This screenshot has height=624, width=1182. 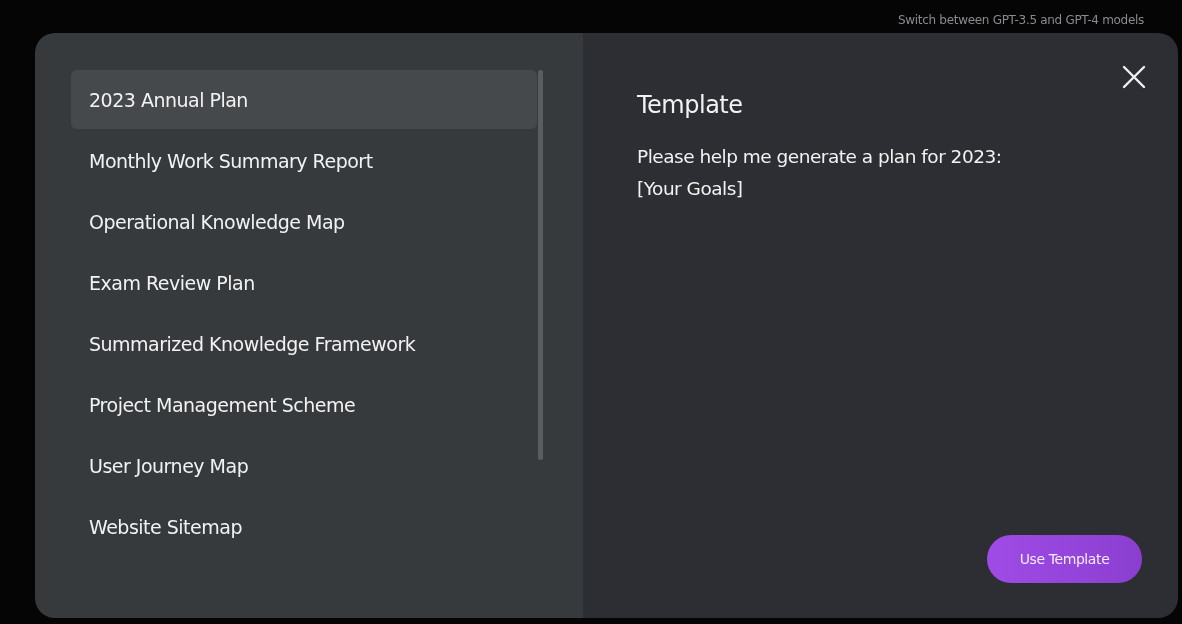 I want to click on template-item: Project Management Scheme, so click(x=304, y=404).